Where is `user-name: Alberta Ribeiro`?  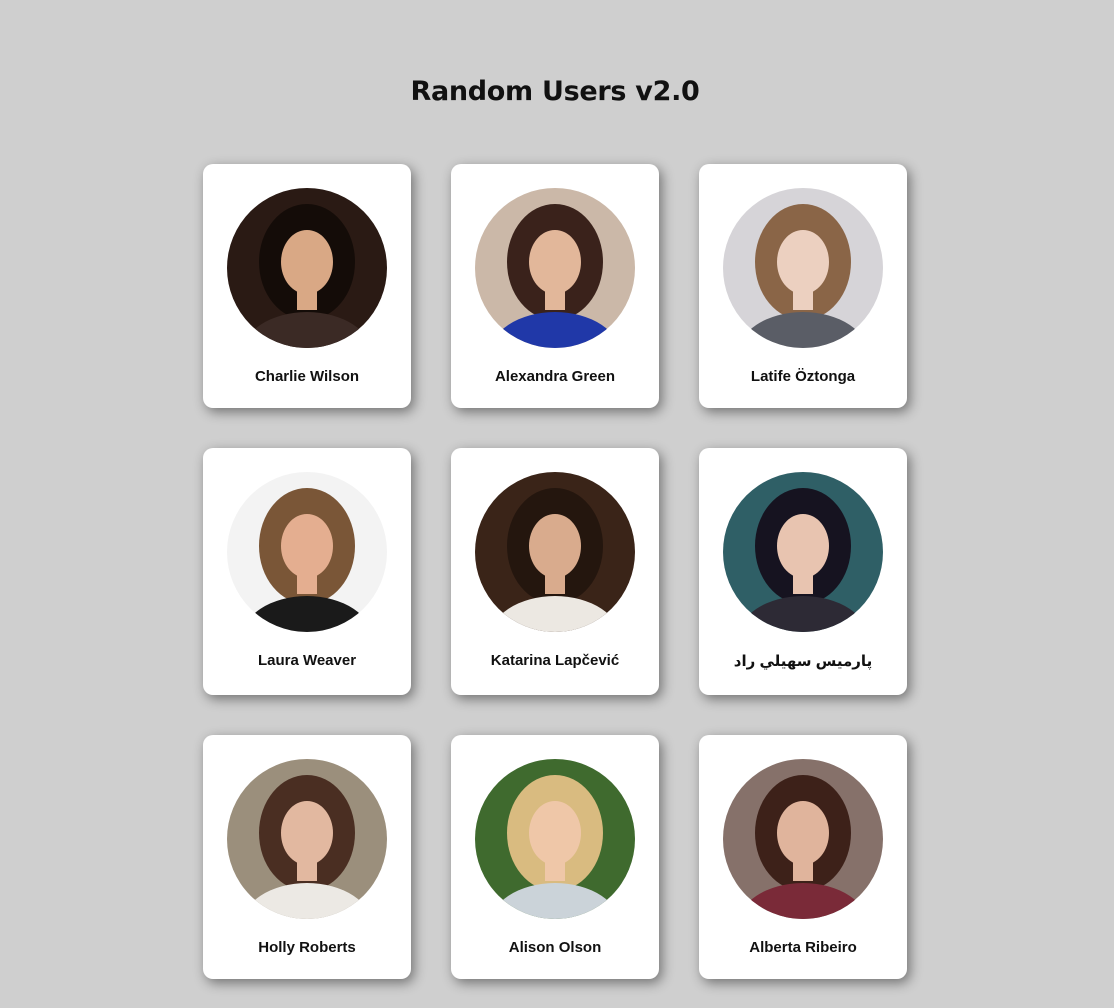
user-name: Alberta Ribeiro is located at coordinates (803, 947).